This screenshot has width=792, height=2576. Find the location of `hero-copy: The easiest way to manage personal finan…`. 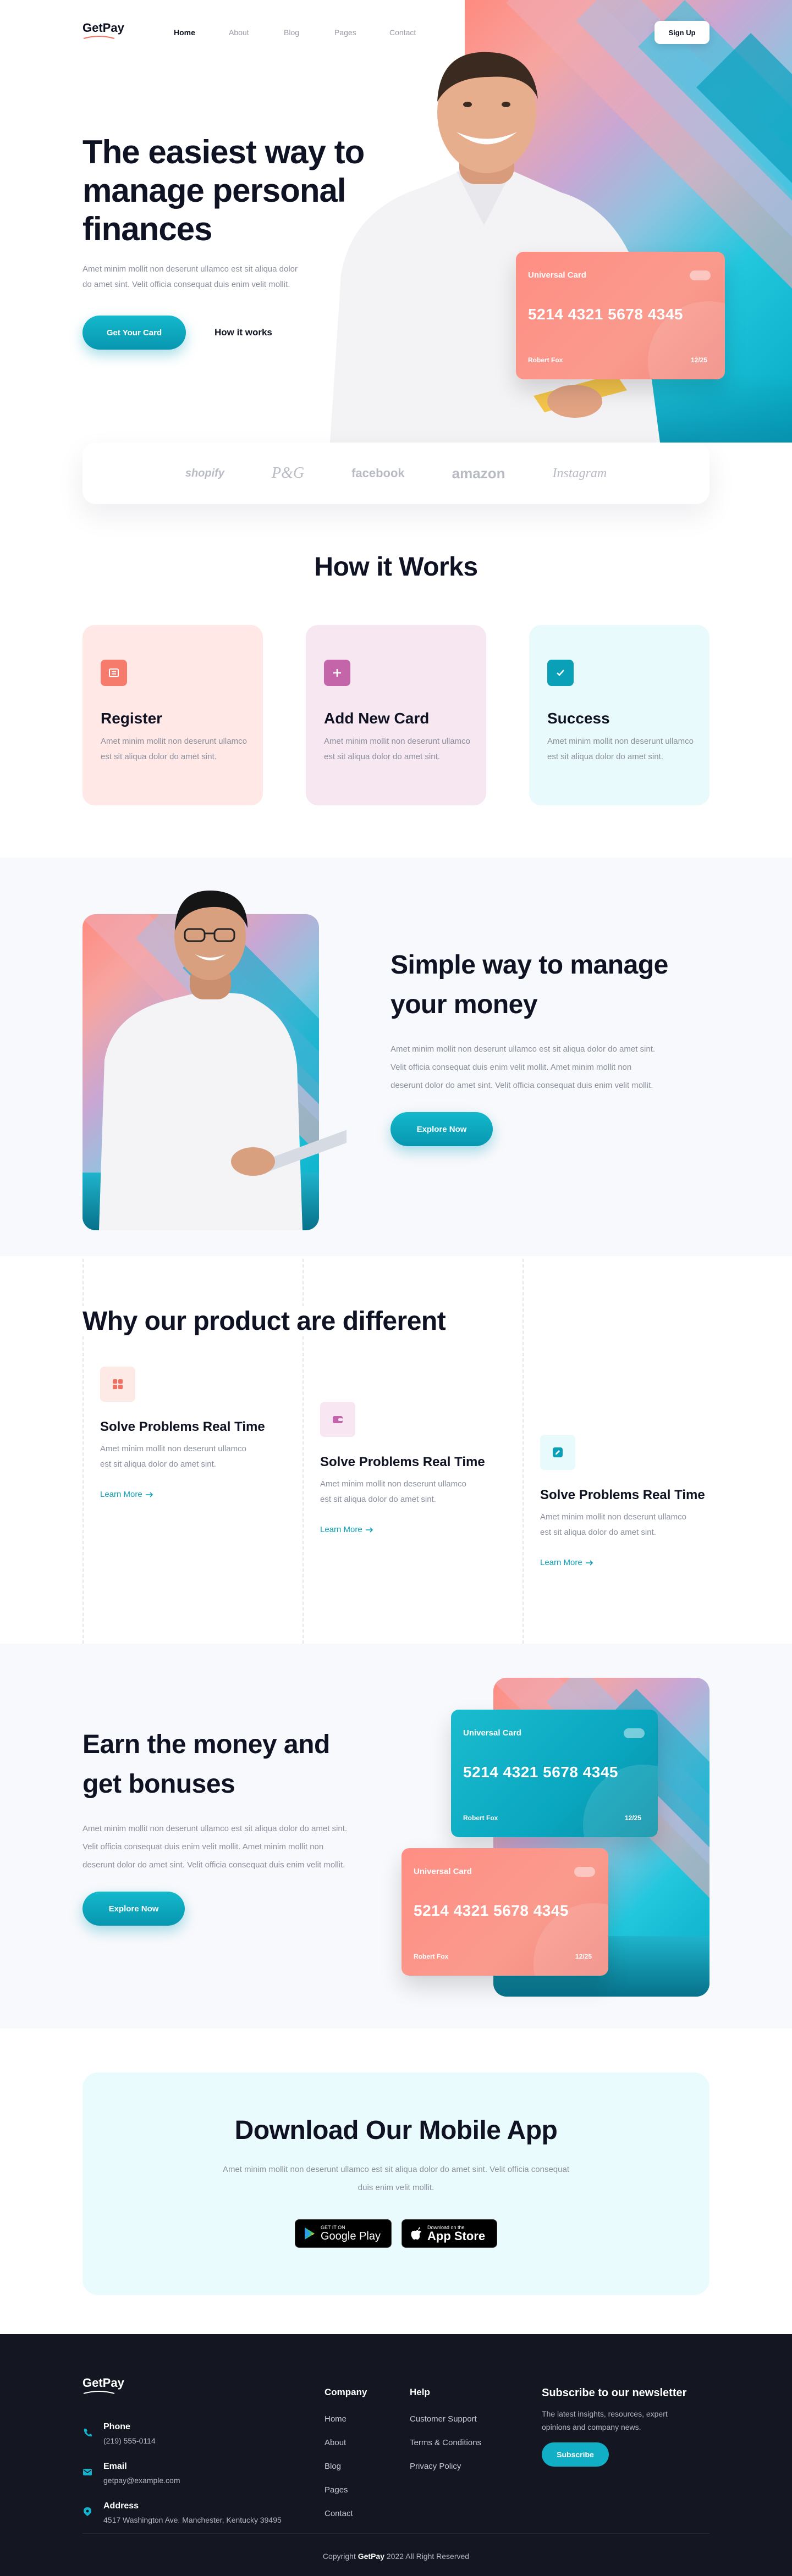

hero-copy: The easiest way to manage personal finan… is located at coordinates (237, 241).